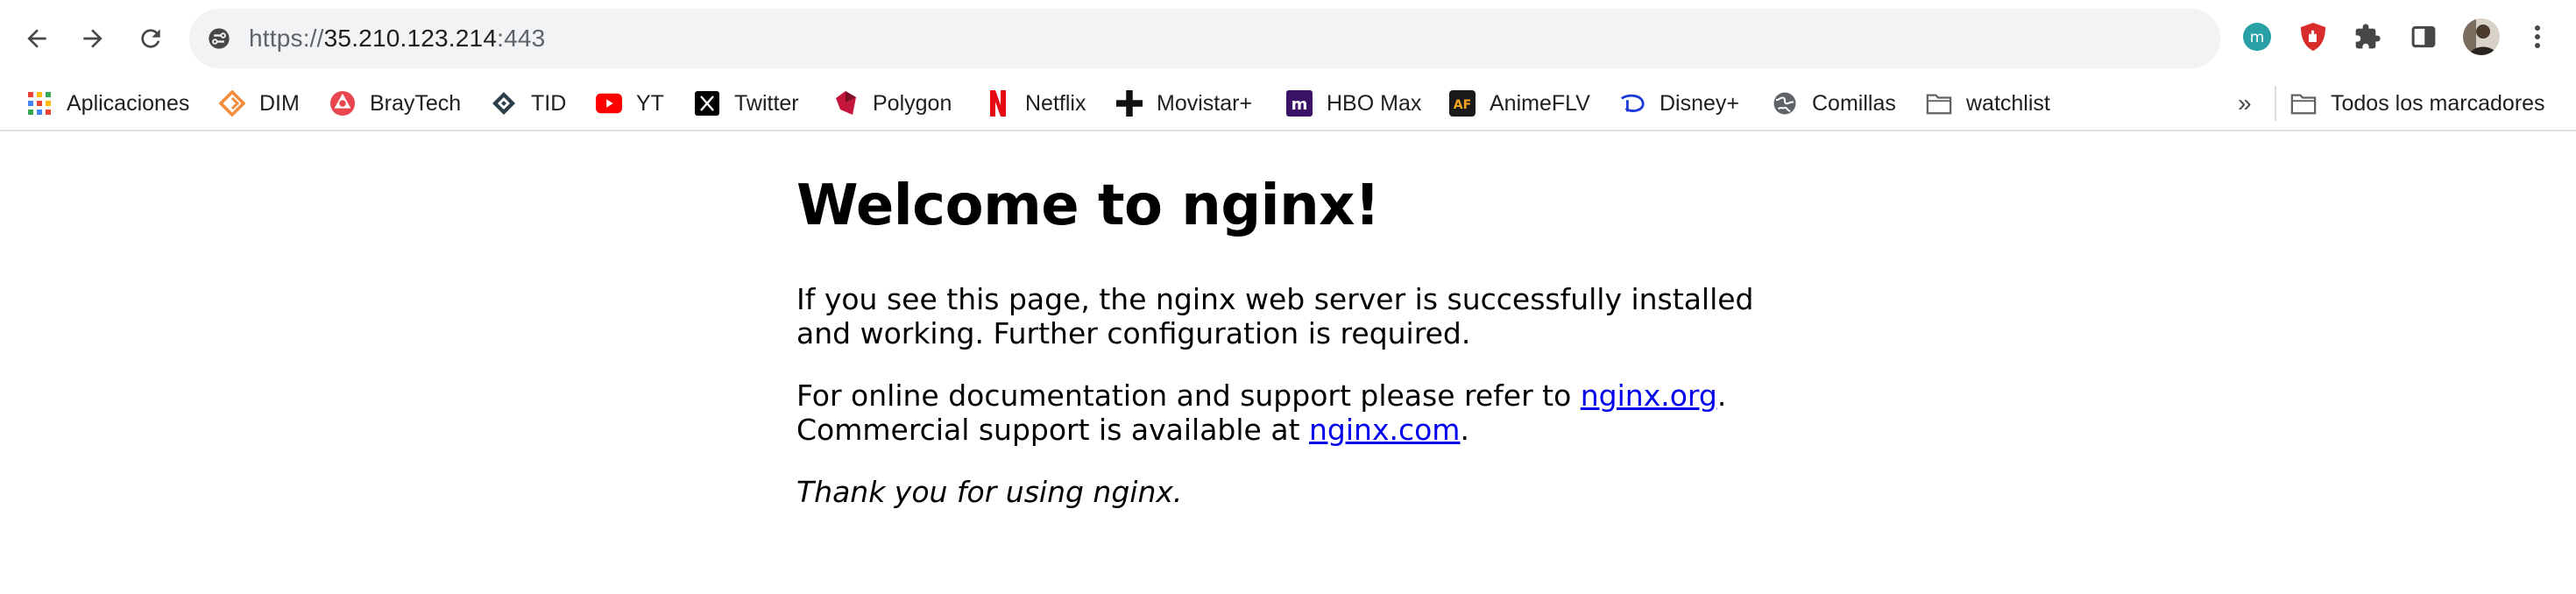 This screenshot has height=594, width=2576. Describe the element at coordinates (2275, 103) in the screenshot. I see `bookmarks-separator` at that location.